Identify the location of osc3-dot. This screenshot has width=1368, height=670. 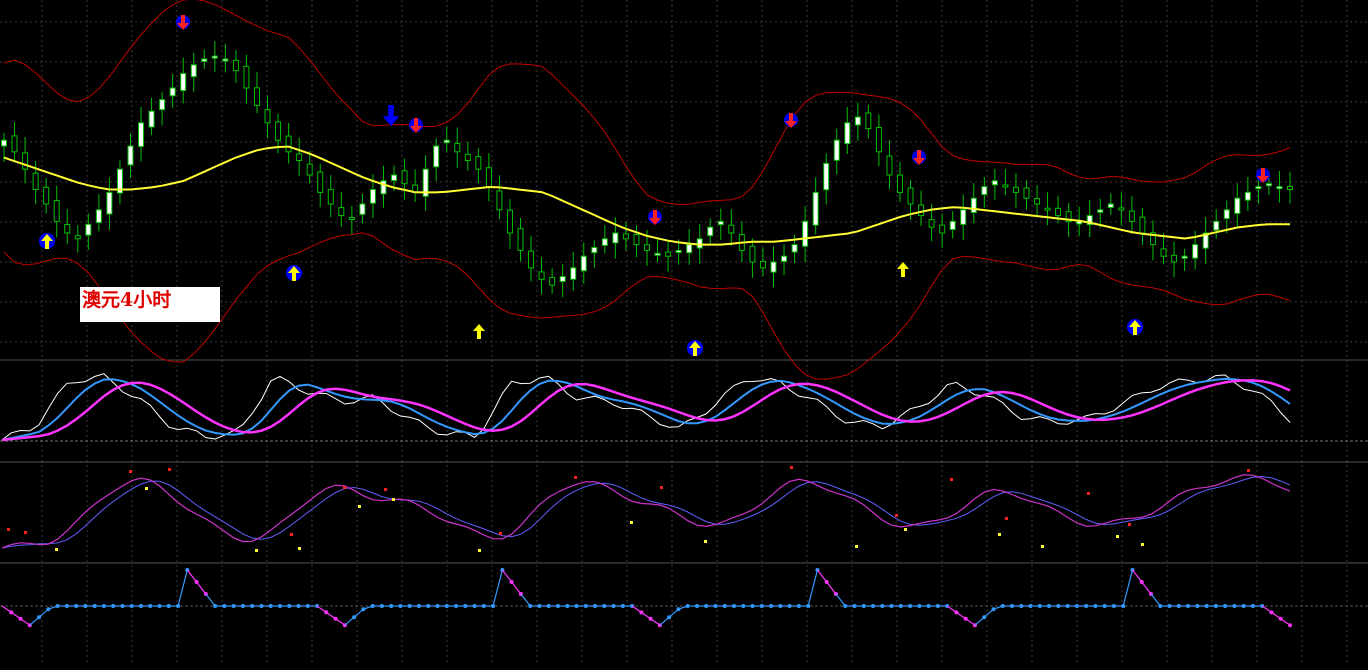
(1290, 625).